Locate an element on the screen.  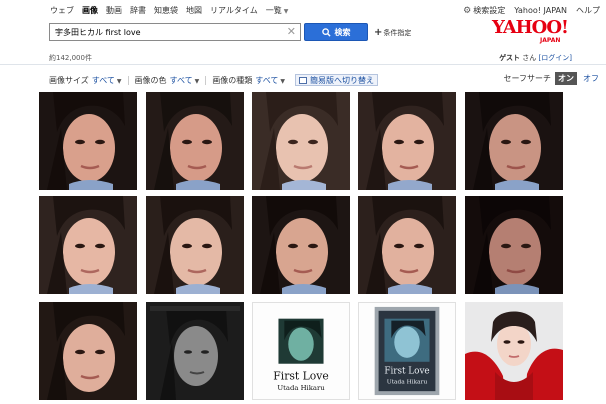
gear-icon: ⚙ is located at coordinates (467, 11).